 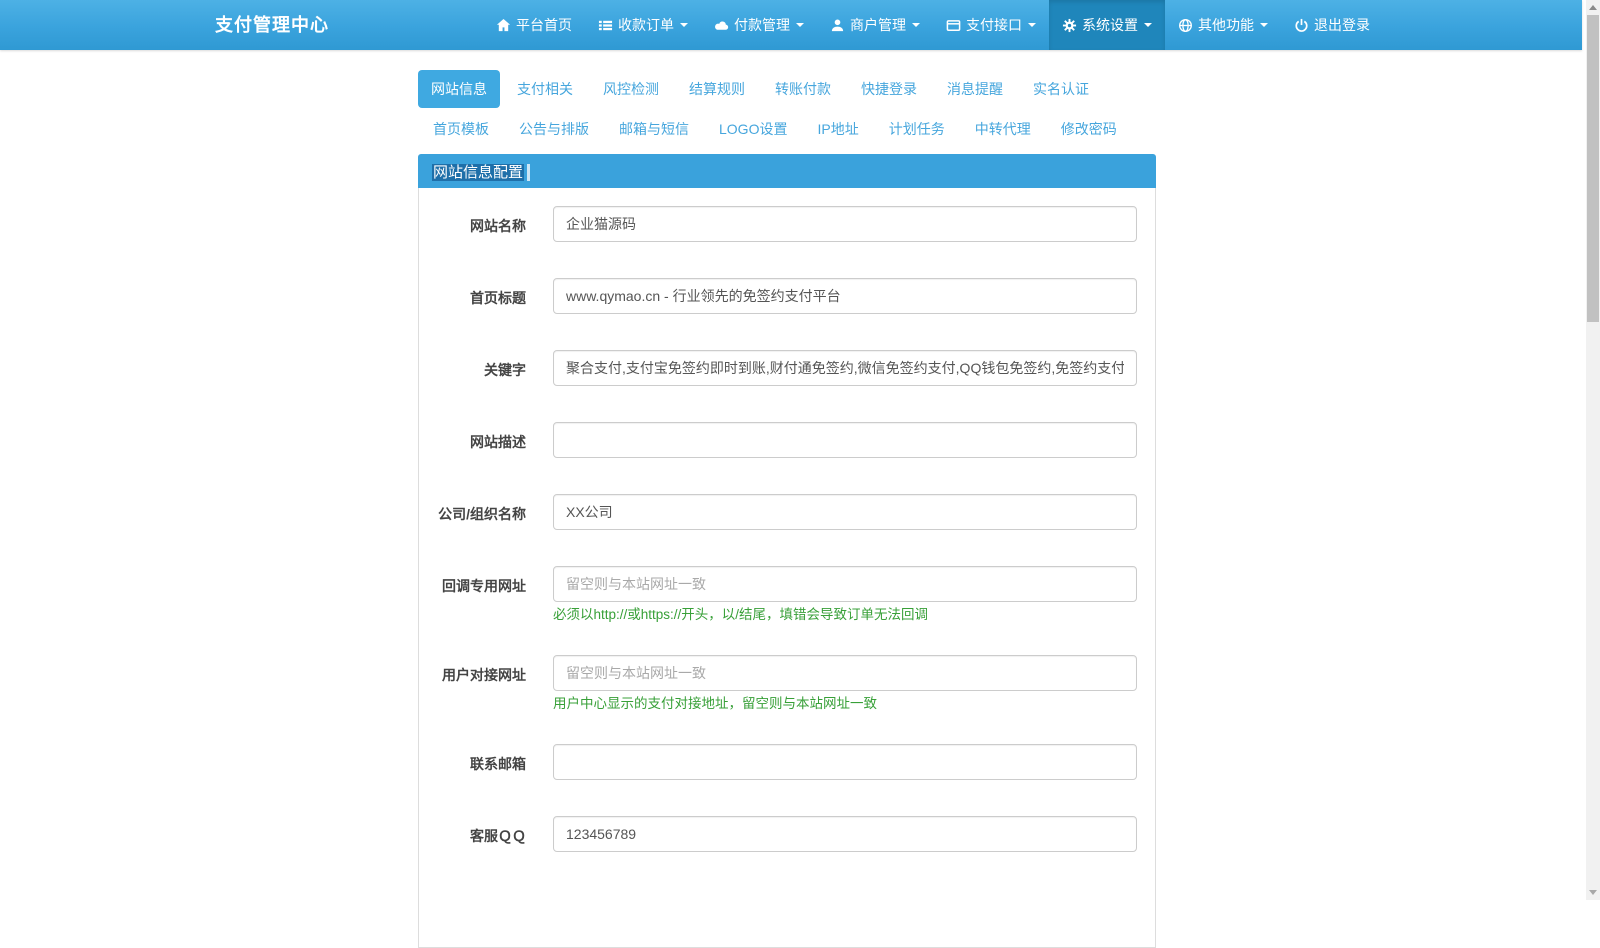 I want to click on company-input, so click(x=845, y=512).